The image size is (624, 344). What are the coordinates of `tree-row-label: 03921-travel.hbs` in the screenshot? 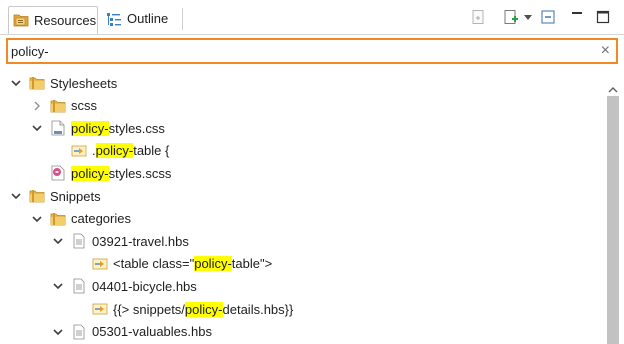 It's located at (140, 241).